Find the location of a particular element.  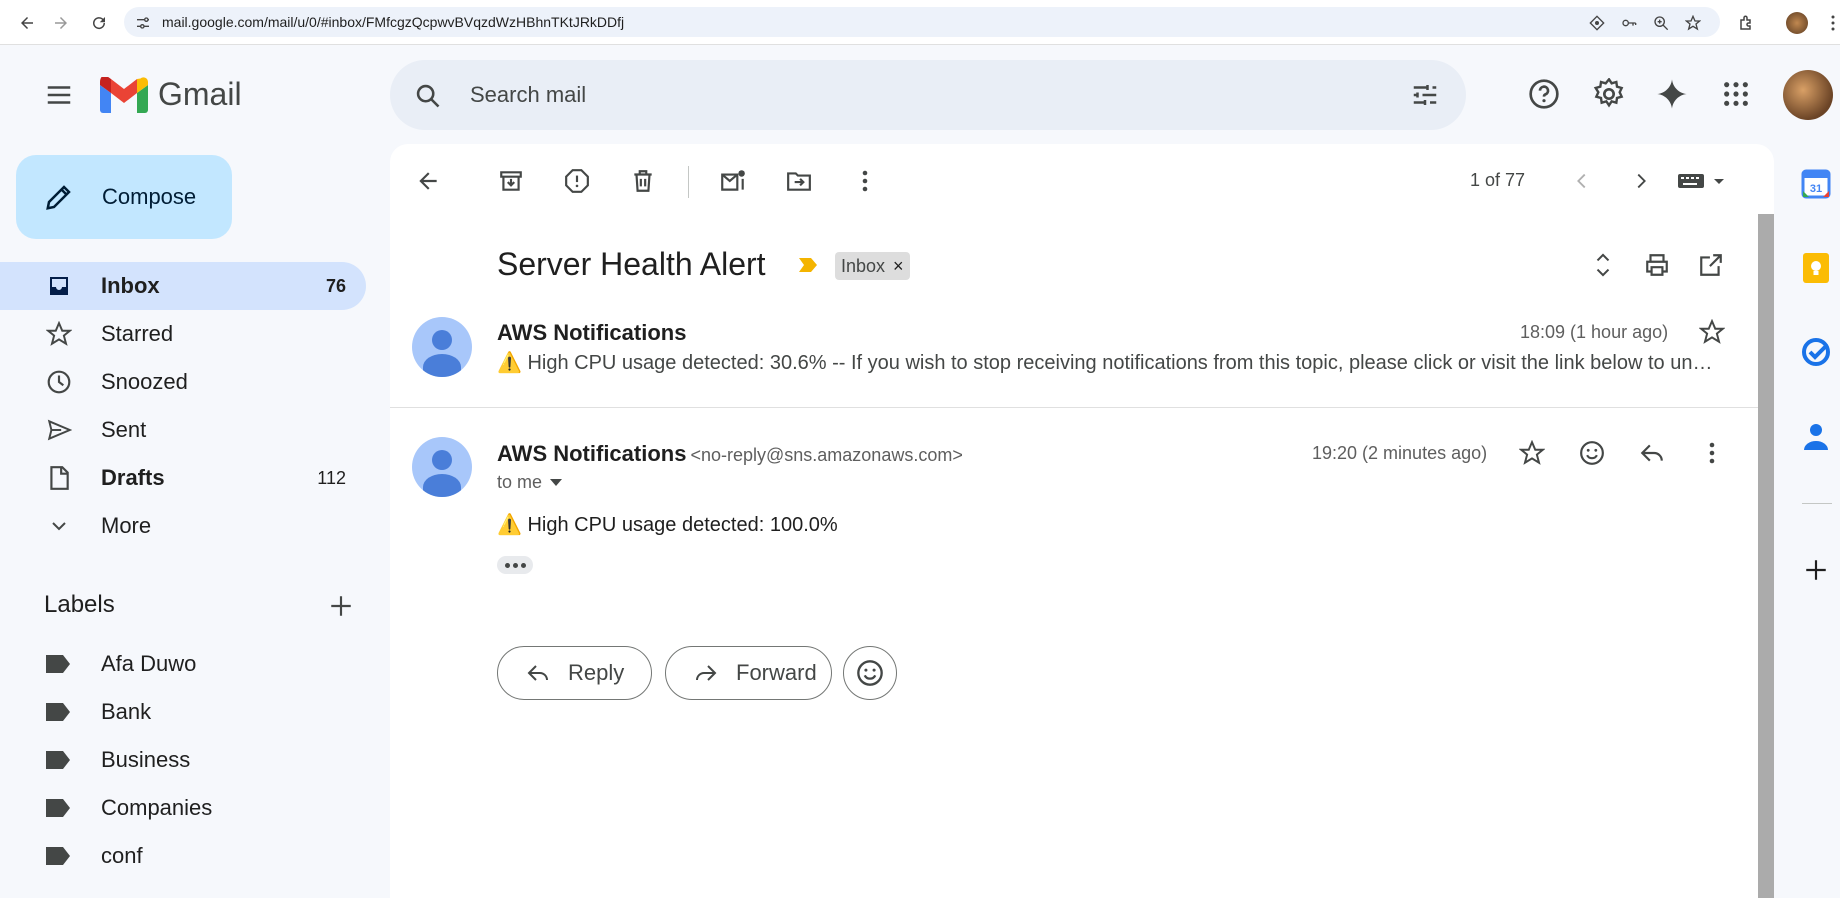

zoom-icon is located at coordinates (1661, 23).